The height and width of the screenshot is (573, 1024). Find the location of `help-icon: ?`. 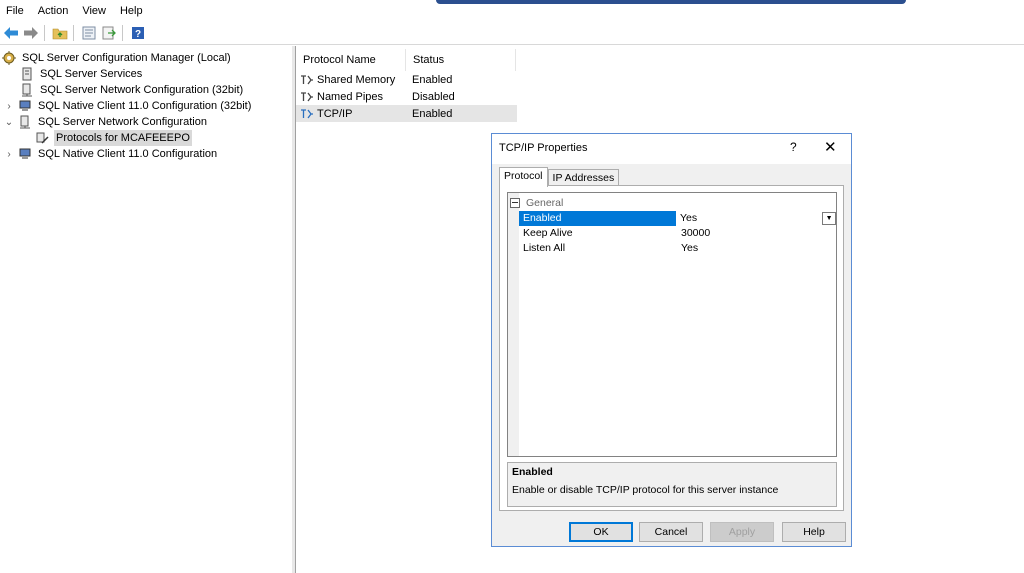

help-icon: ? is located at coordinates (138, 33).